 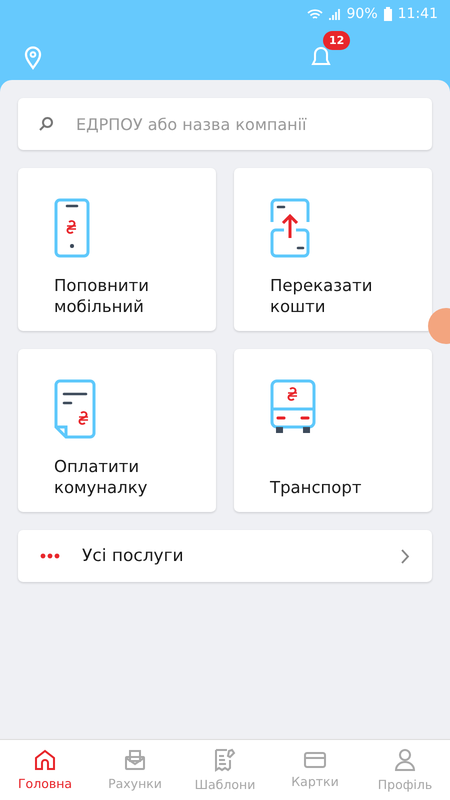 I want to click on location-pin-icon, so click(x=33, y=58).